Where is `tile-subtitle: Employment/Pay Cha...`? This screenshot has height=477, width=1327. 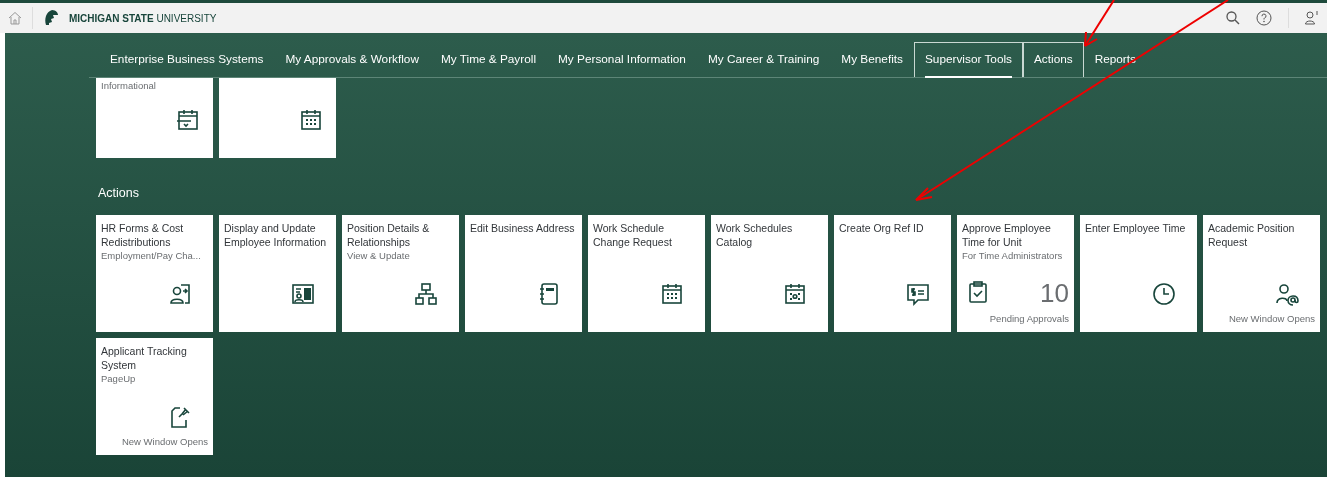 tile-subtitle: Employment/Pay Cha... is located at coordinates (151, 255).